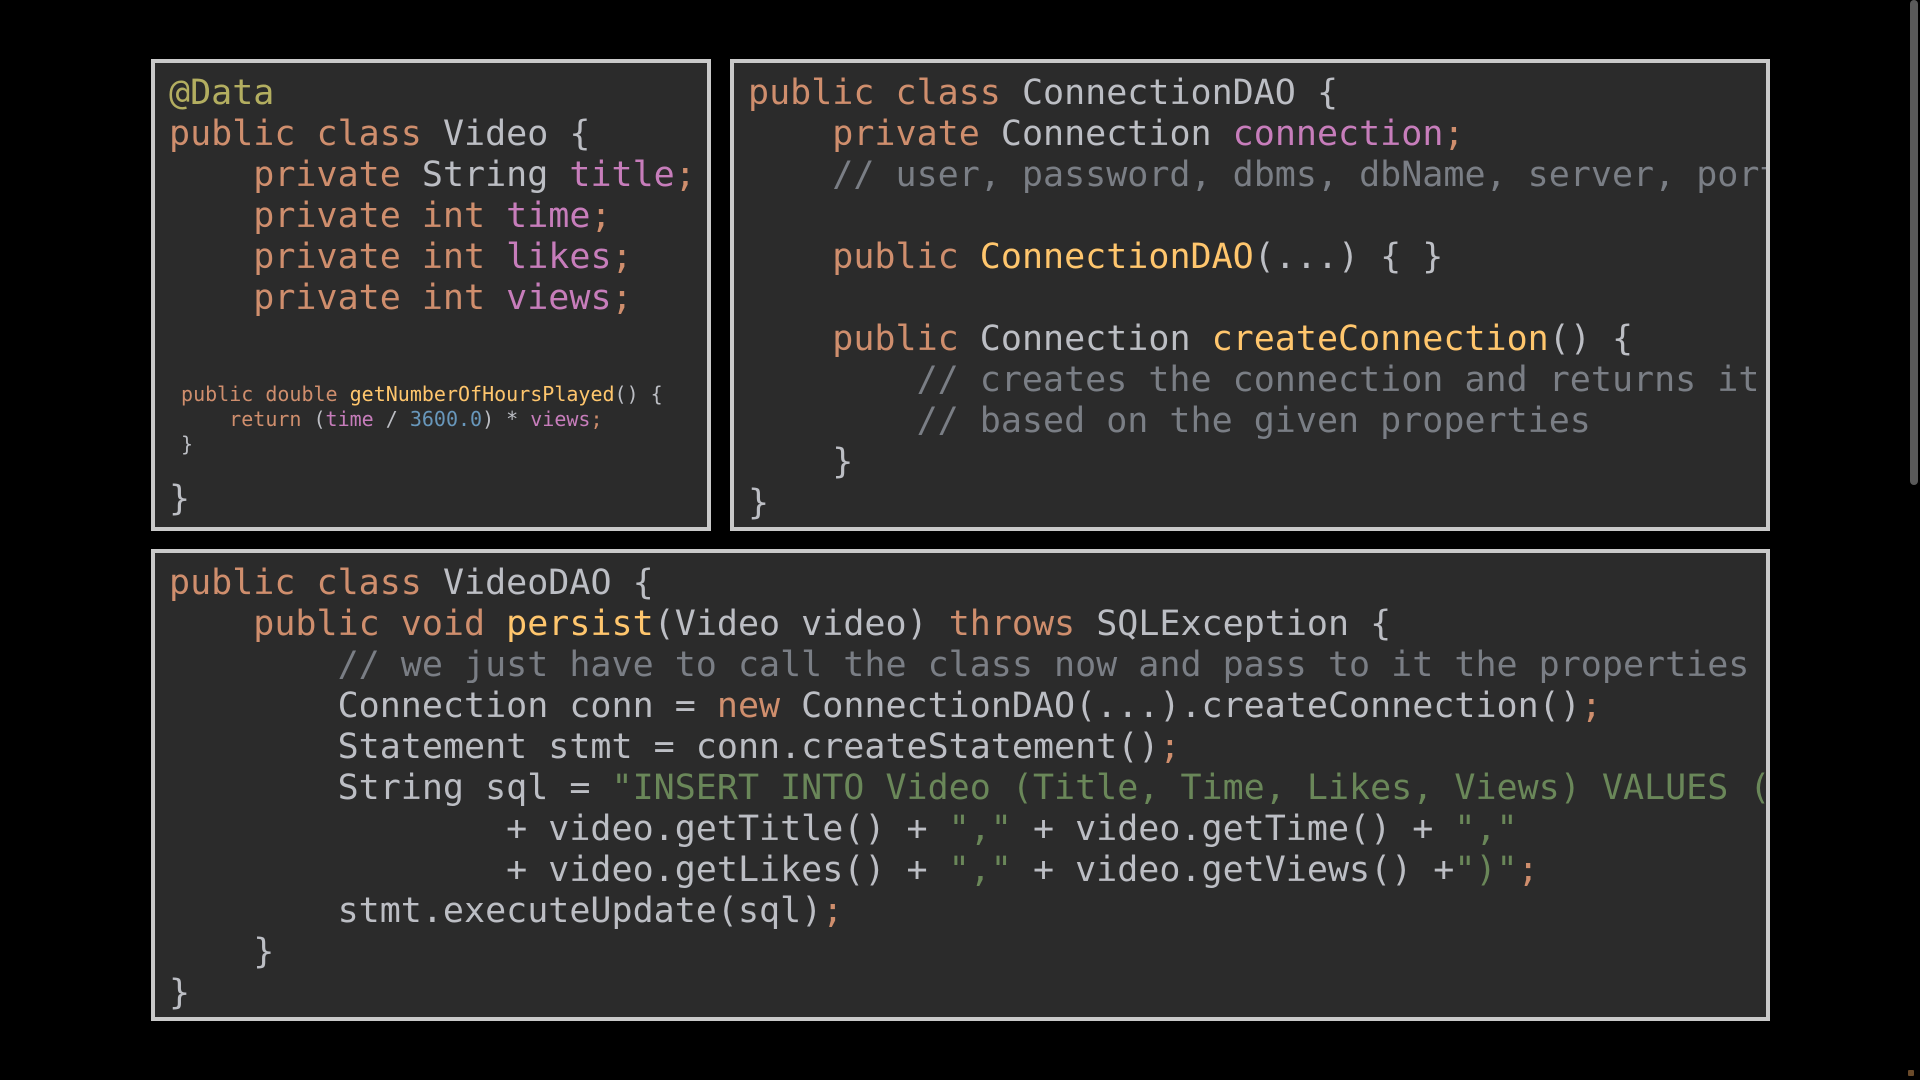  I want to click on code-token: + video.getLikes() +, so click(559, 870).